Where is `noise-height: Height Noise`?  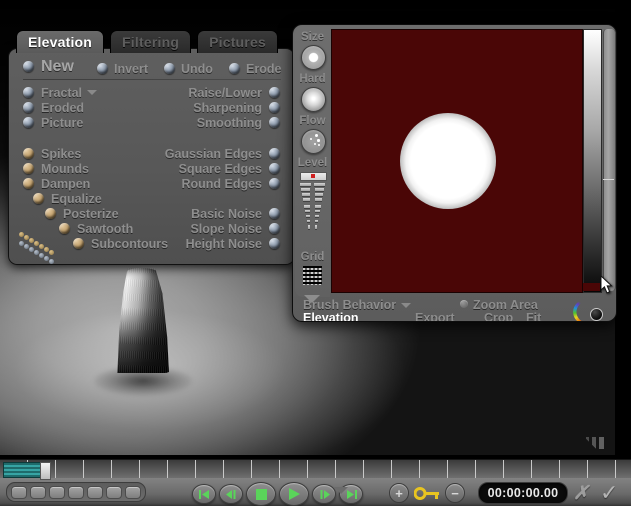 noise-height: Height Noise is located at coordinates (233, 243).